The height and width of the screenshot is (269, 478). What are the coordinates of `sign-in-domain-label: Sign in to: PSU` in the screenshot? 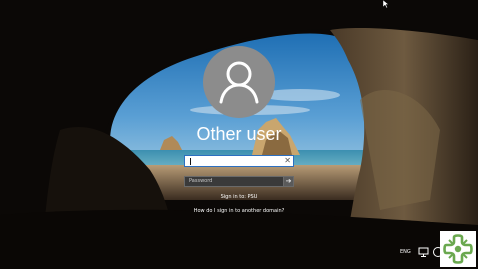 It's located at (239, 197).